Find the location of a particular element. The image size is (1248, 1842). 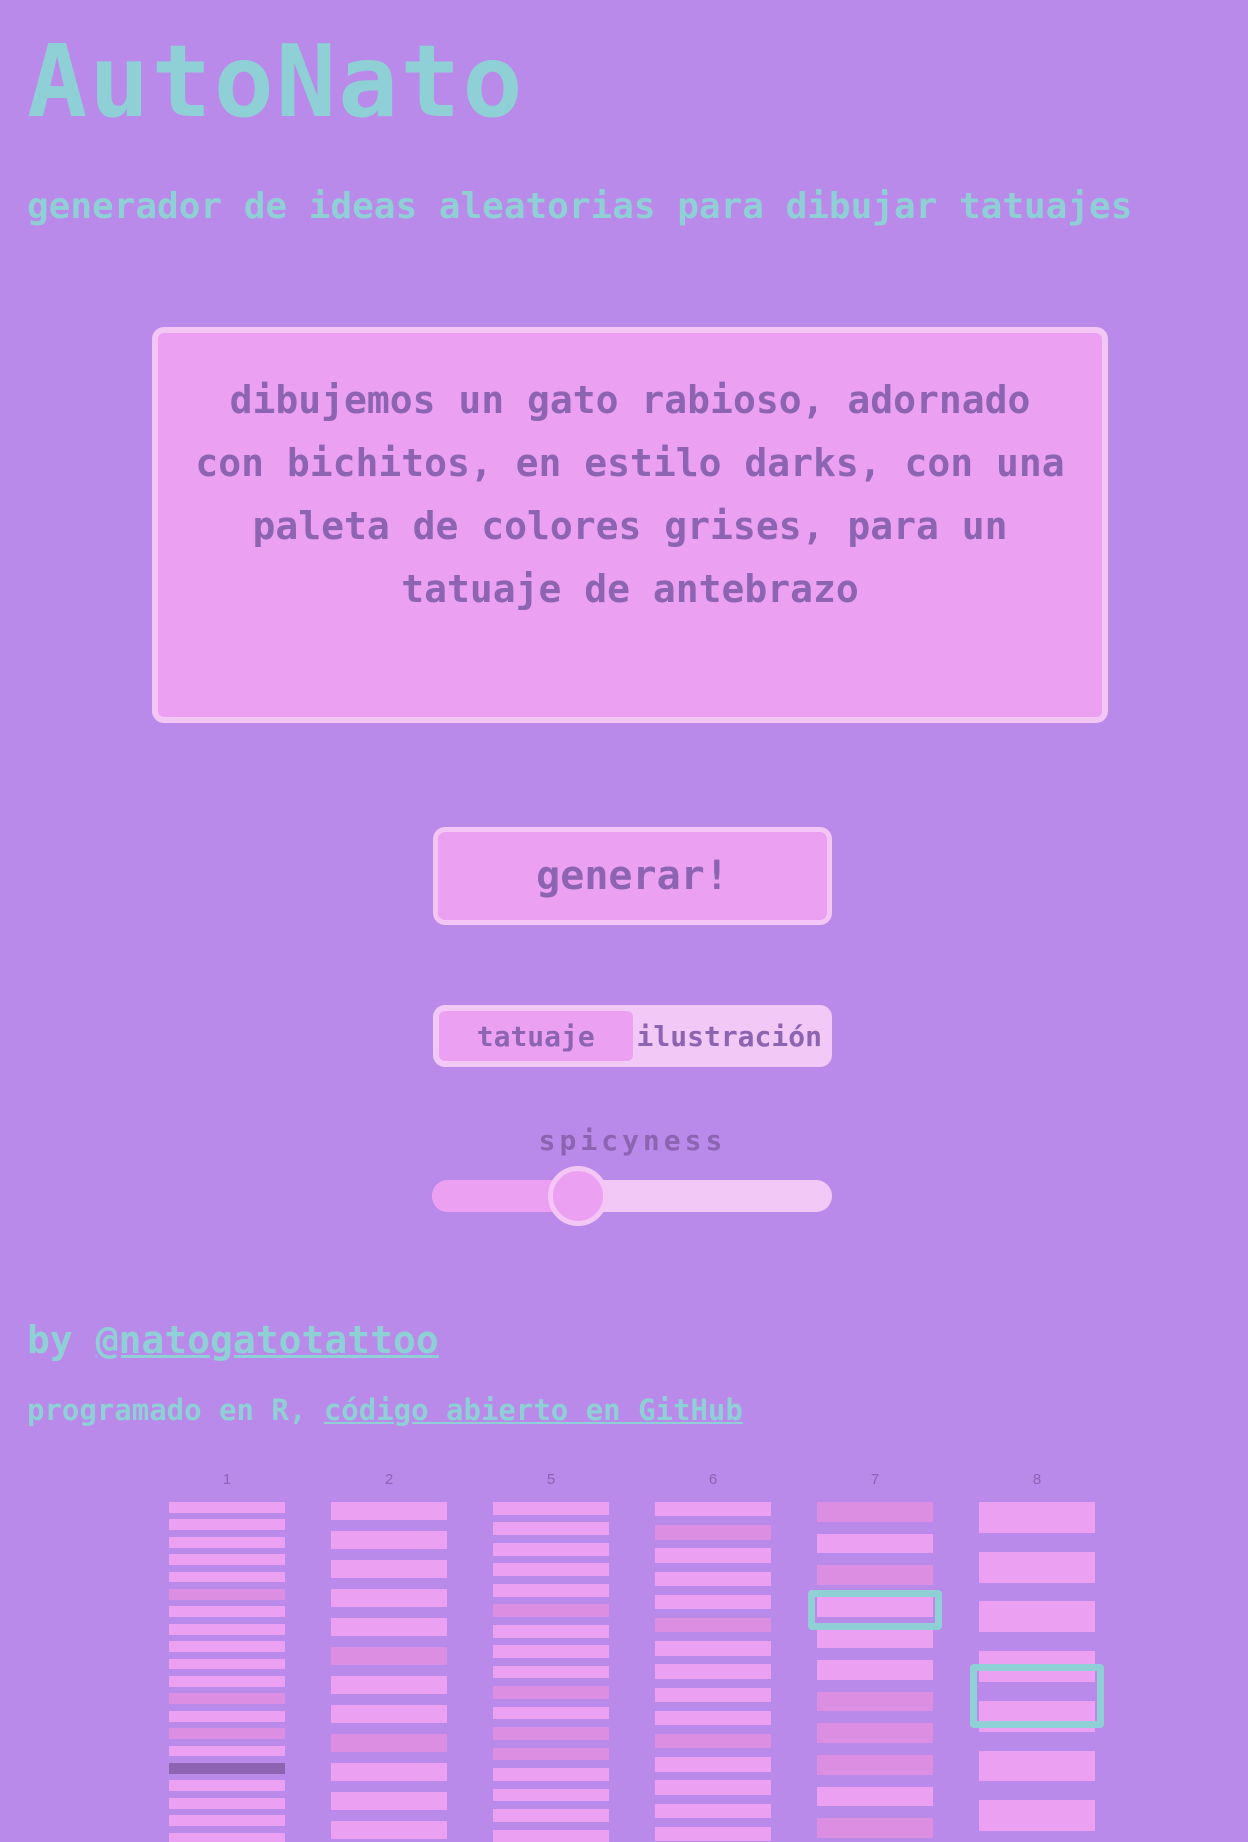

generate-button: generar! is located at coordinates (632, 876).